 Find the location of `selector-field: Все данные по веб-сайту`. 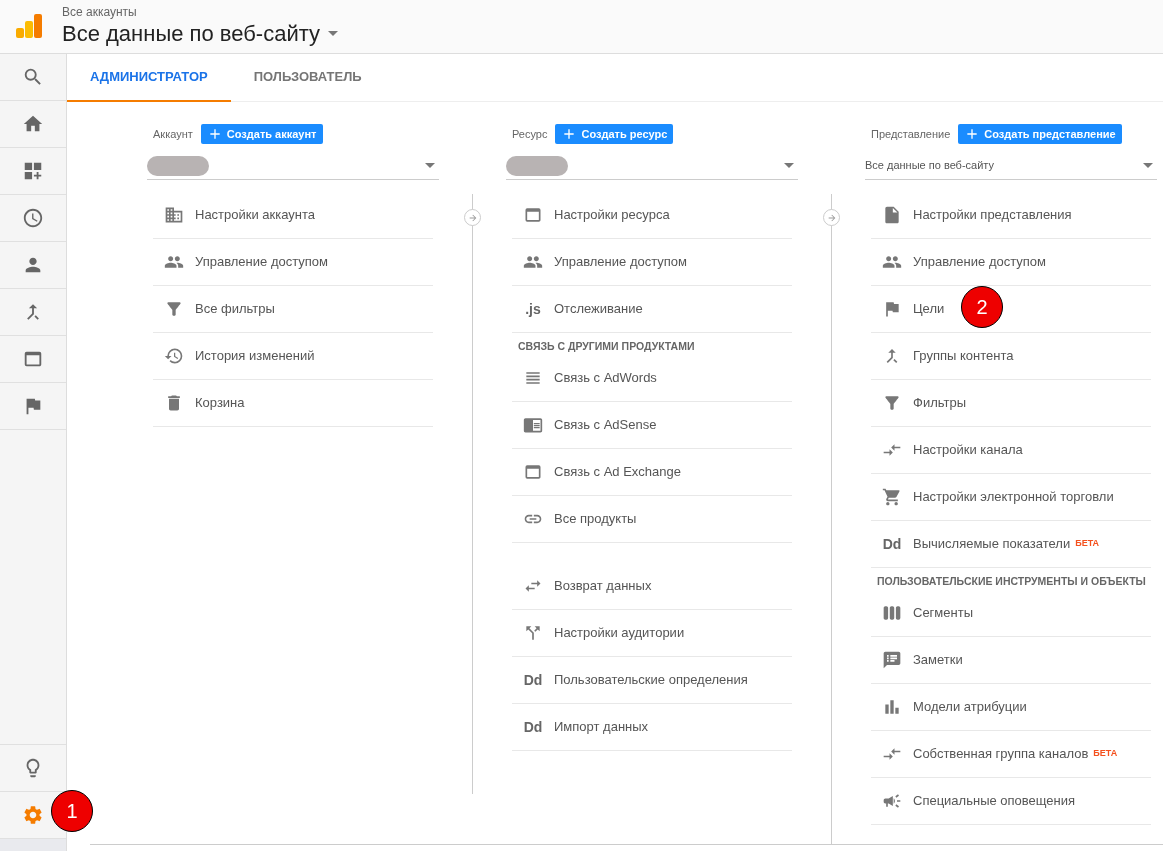

selector-field: Все данные по веб-сайту is located at coordinates (1011, 166).